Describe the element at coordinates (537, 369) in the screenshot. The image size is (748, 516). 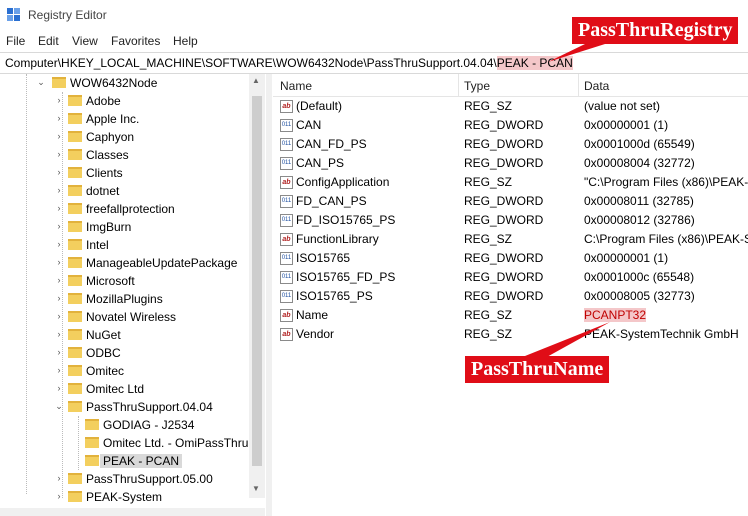
I see `passthru-name-callout: PassThruName` at that location.